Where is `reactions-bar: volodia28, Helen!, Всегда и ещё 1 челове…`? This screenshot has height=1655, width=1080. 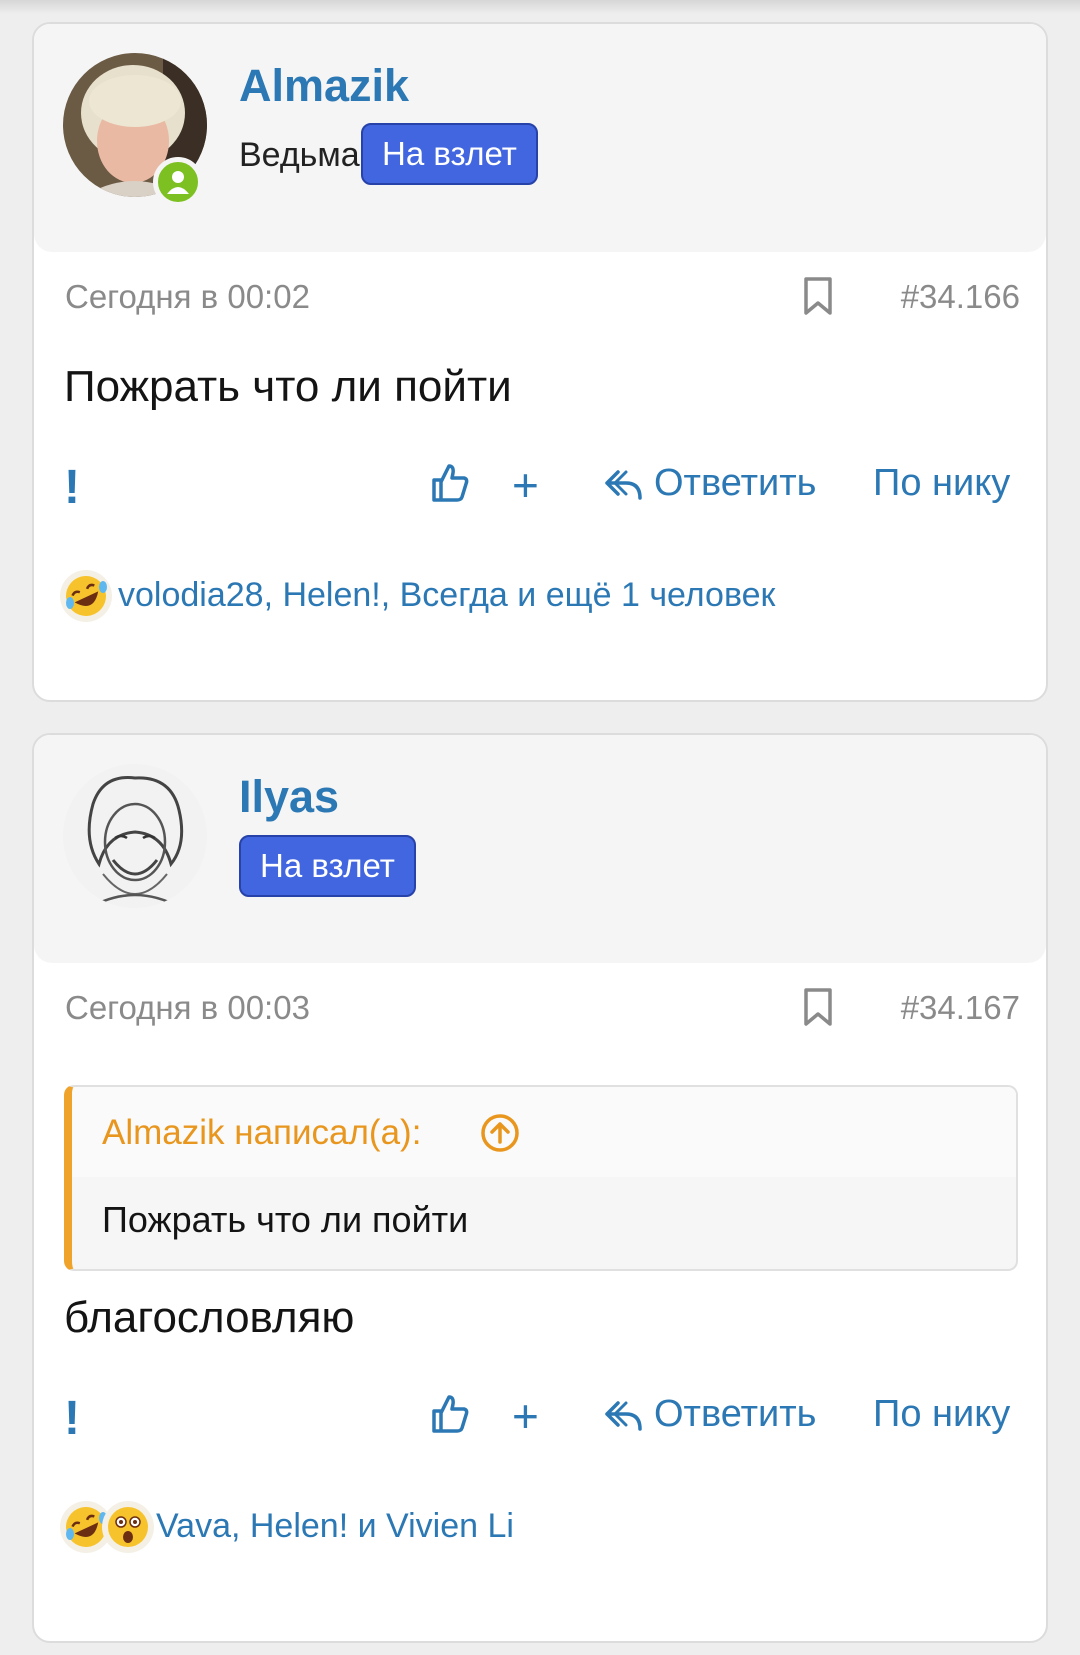
reactions-bar: volodia28, Helen!, Всегда и ещё 1 челове… is located at coordinates (540, 598).